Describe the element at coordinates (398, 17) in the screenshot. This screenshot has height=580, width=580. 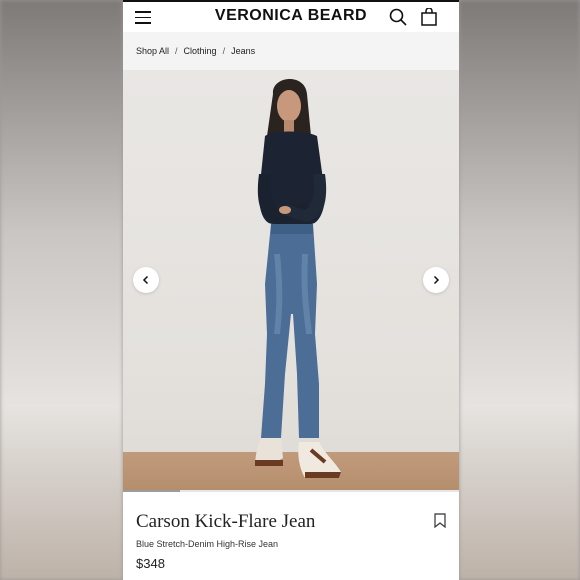
I see `search-icon` at that location.